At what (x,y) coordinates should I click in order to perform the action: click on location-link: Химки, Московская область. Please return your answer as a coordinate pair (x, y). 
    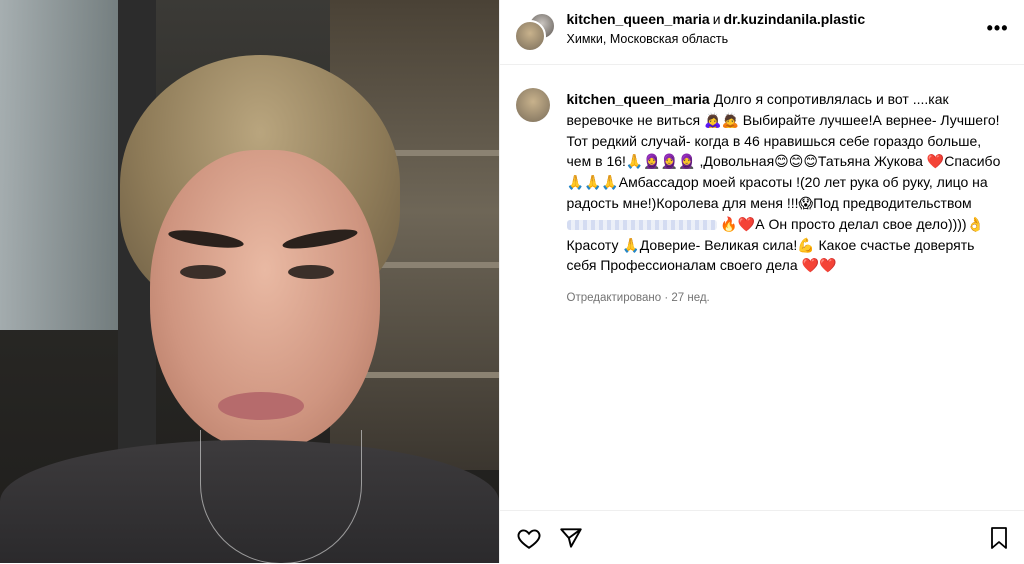
    Looking at the image, I should click on (648, 39).